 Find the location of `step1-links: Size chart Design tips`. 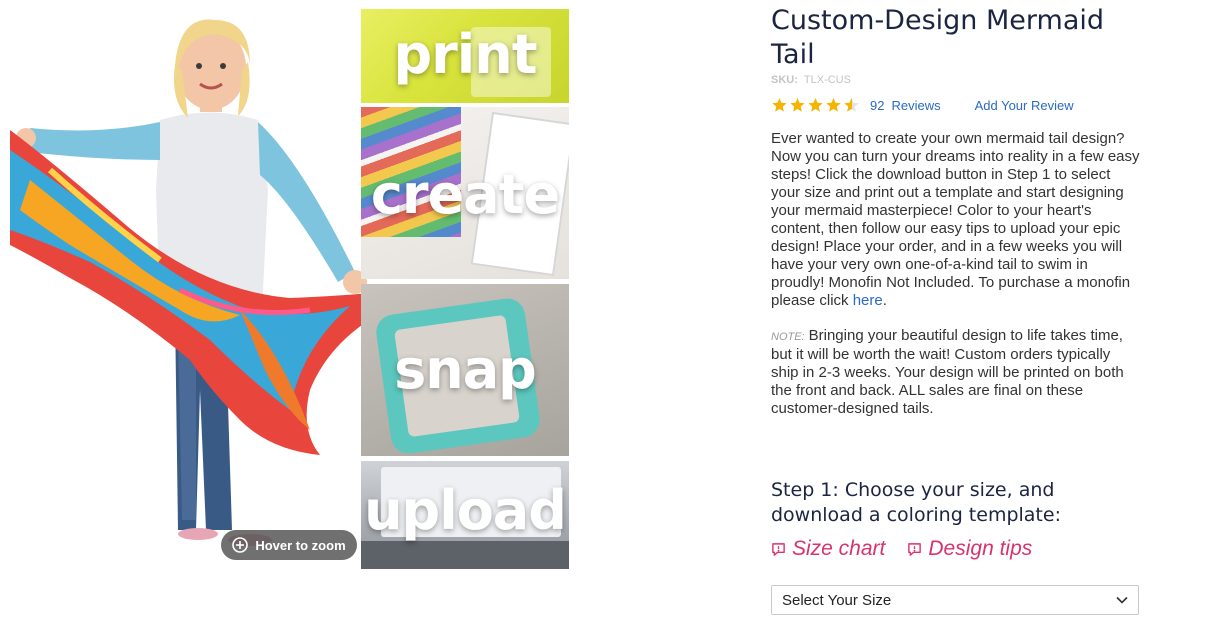

step1-links: Size chart Design tips is located at coordinates (901, 549).